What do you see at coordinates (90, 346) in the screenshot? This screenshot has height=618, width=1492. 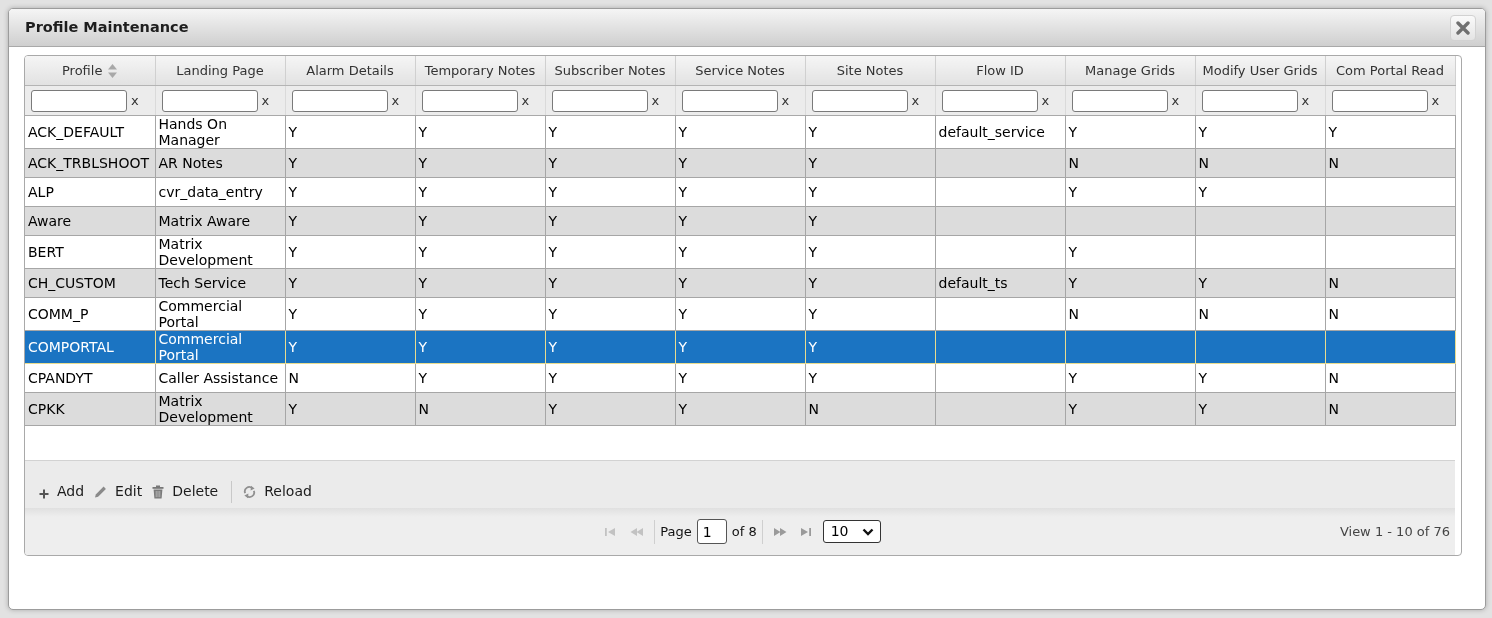 I see `table-cell: COMPORTAL` at bounding box center [90, 346].